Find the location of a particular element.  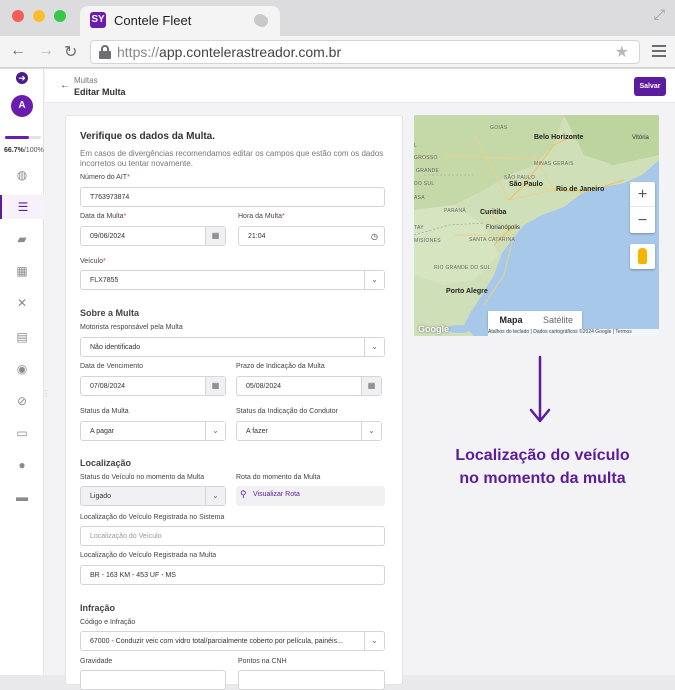

clock-icon: ◷ is located at coordinates (374, 236).